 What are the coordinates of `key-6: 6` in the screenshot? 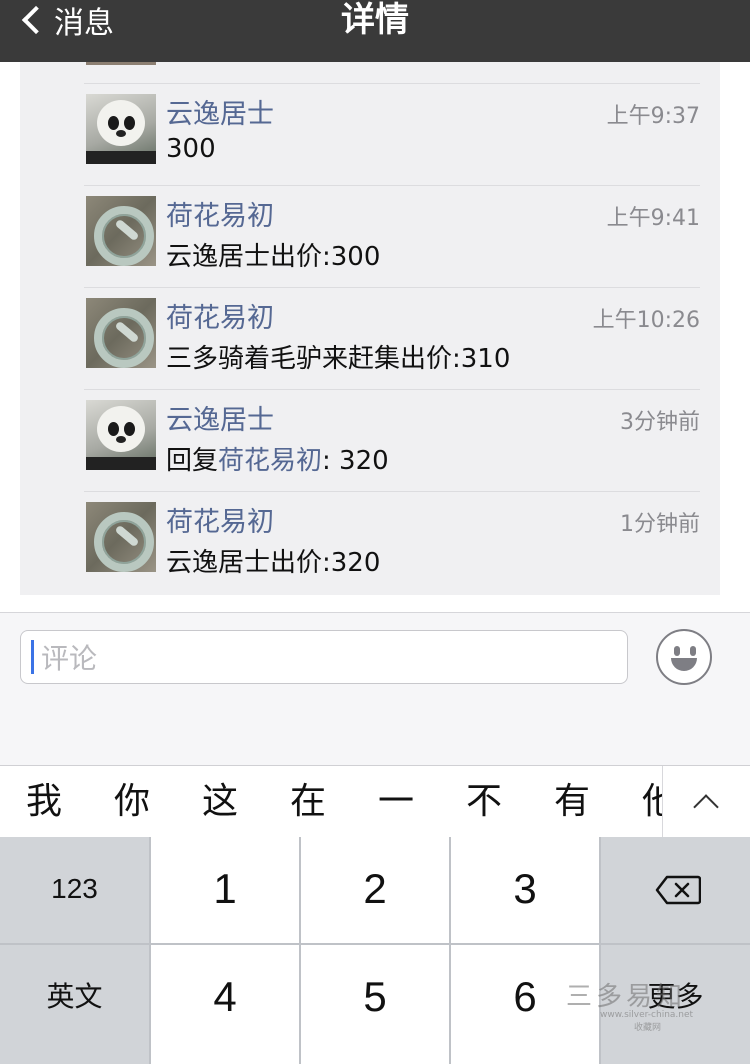 It's located at (525, 1004).